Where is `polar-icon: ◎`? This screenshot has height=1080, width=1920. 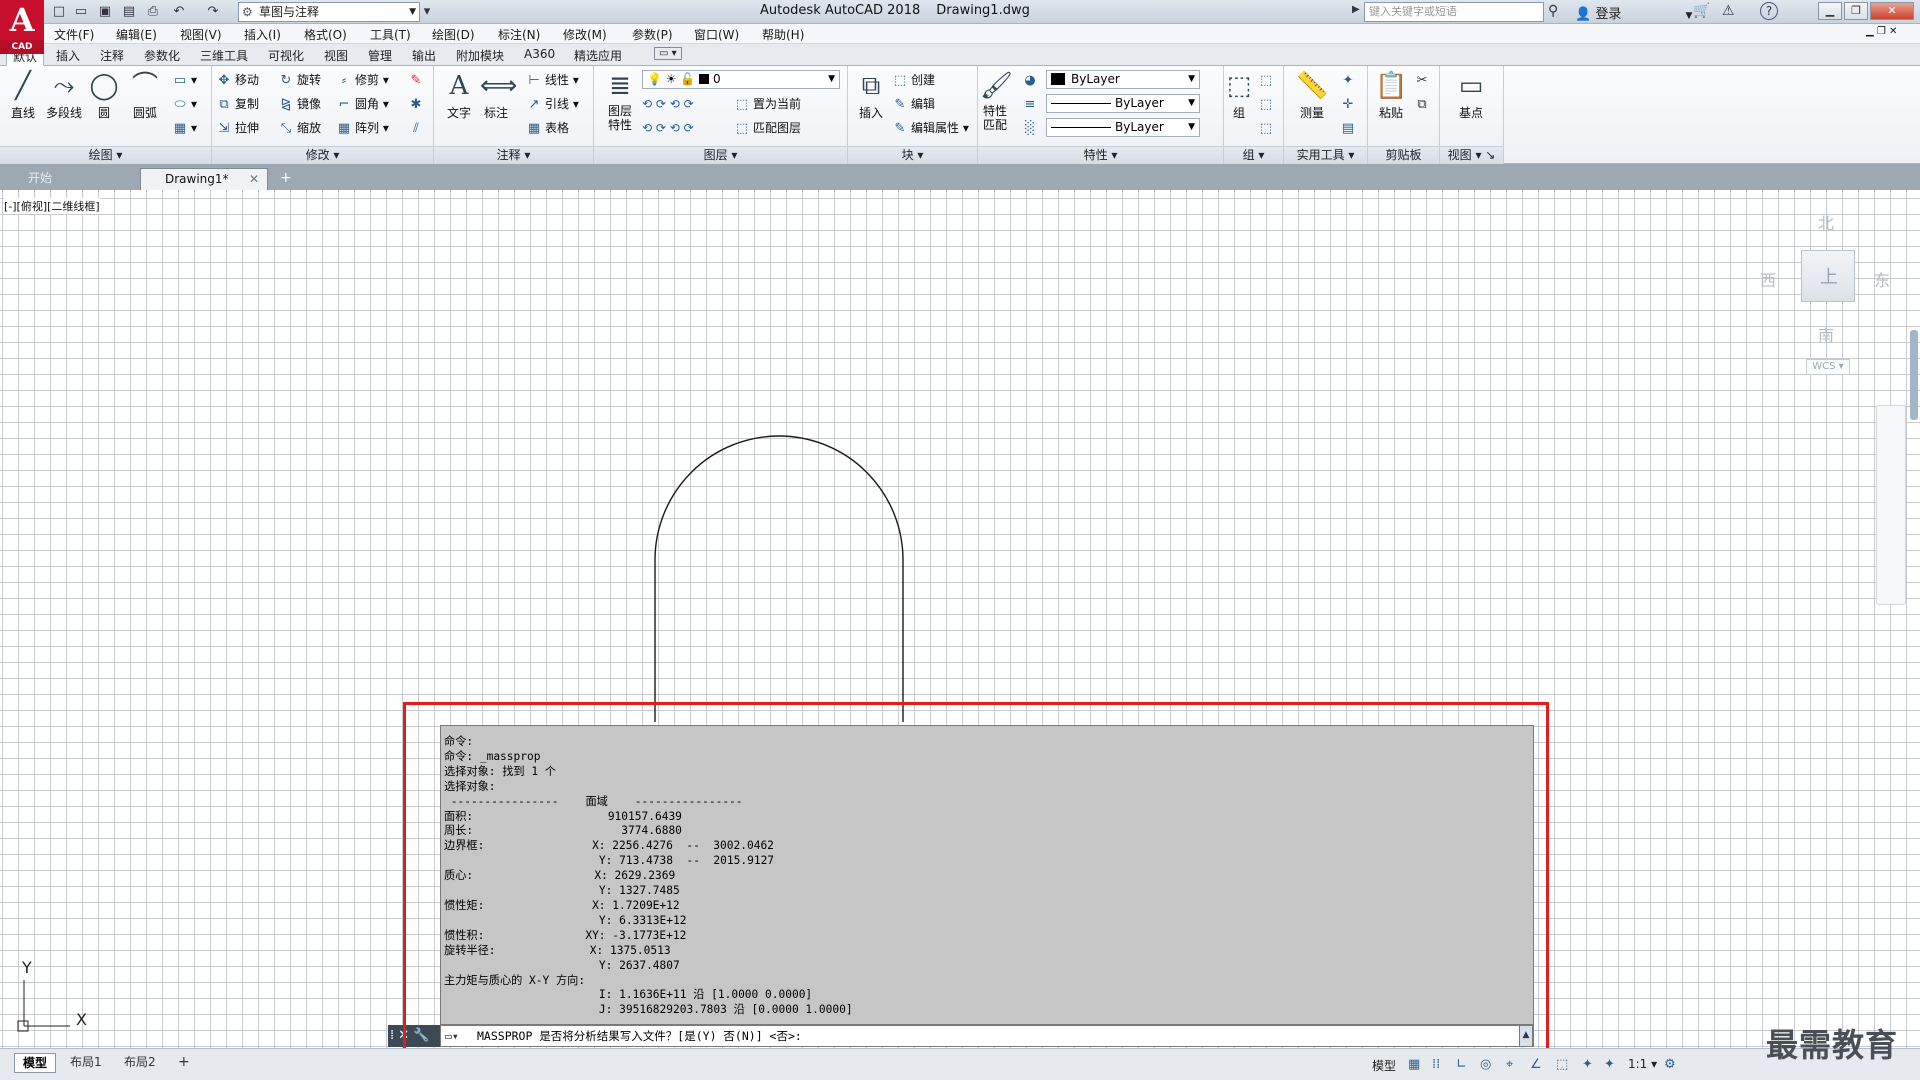 polar-icon: ◎ is located at coordinates (1485, 1064).